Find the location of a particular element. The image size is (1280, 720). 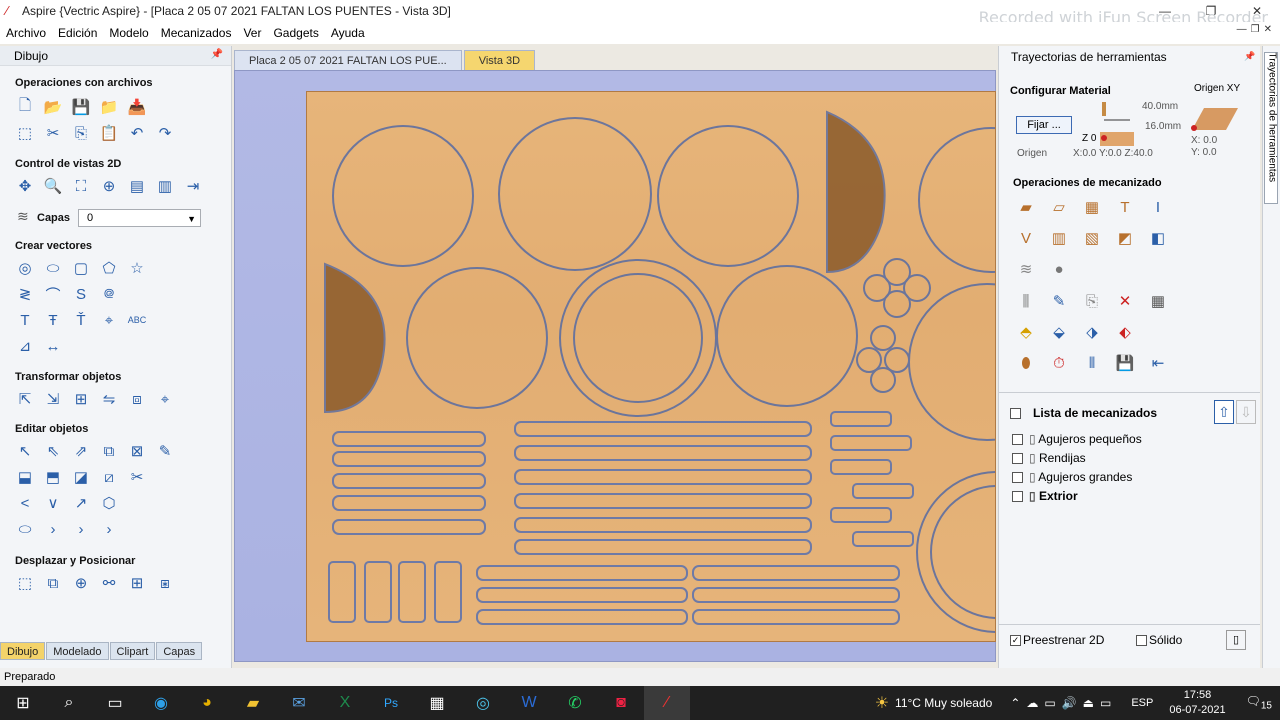

finishing-toolpath-icon: ● is located at coordinates (1059, 269).